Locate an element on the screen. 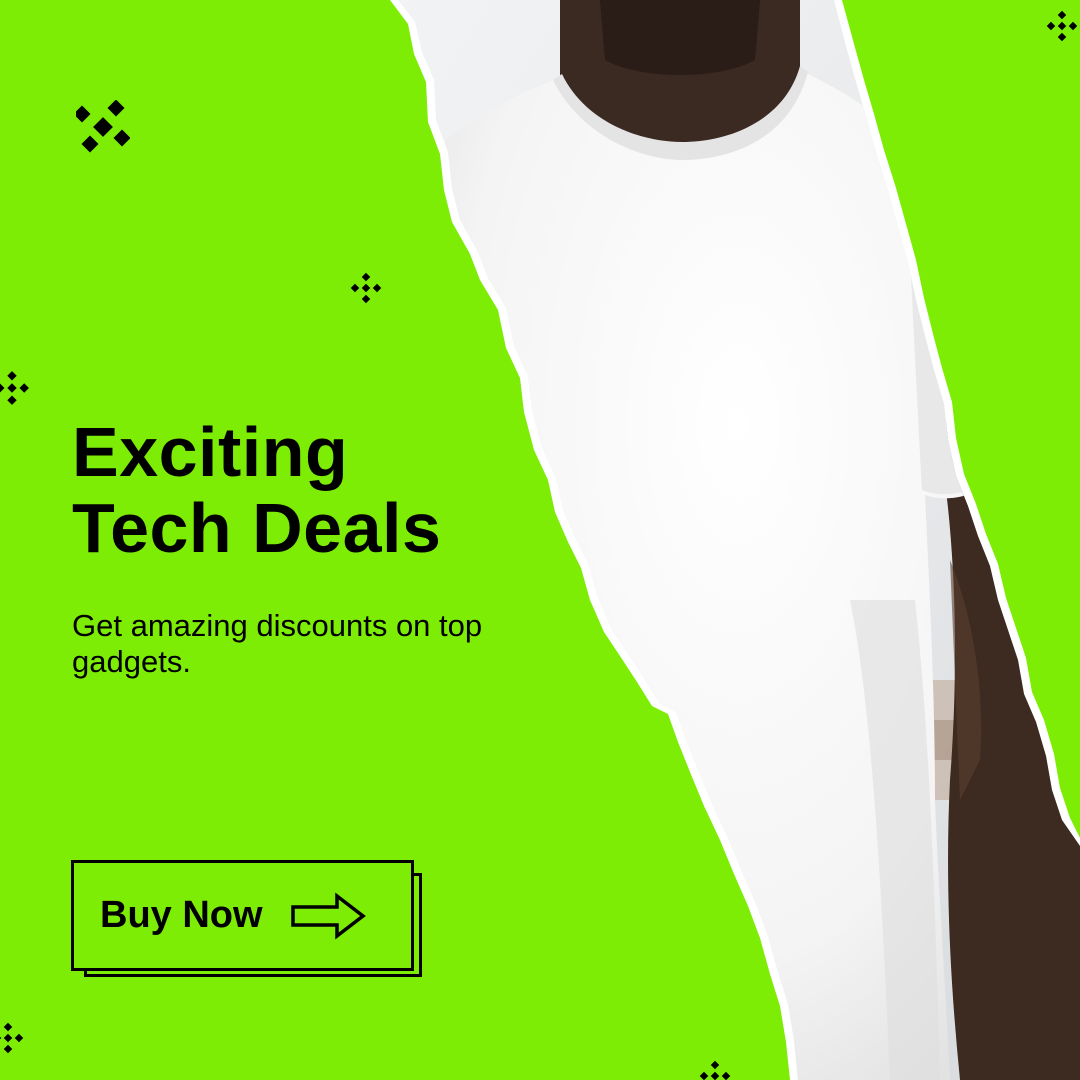  arrow-right-icon is located at coordinates (328, 915).